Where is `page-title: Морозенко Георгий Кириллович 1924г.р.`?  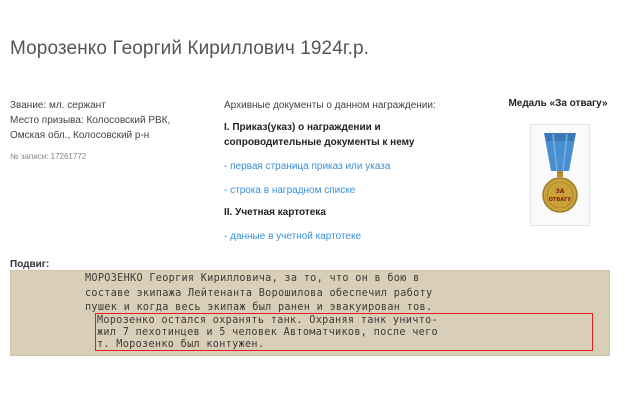 page-title: Морозенко Георгий Кириллович 1924г.р. is located at coordinates (190, 48).